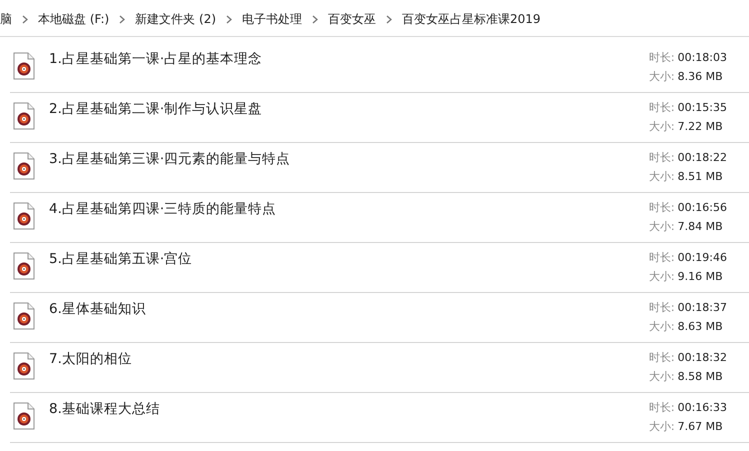  I want to click on breadcrumb-item: 百变女巫占星标准课2019, so click(471, 19).